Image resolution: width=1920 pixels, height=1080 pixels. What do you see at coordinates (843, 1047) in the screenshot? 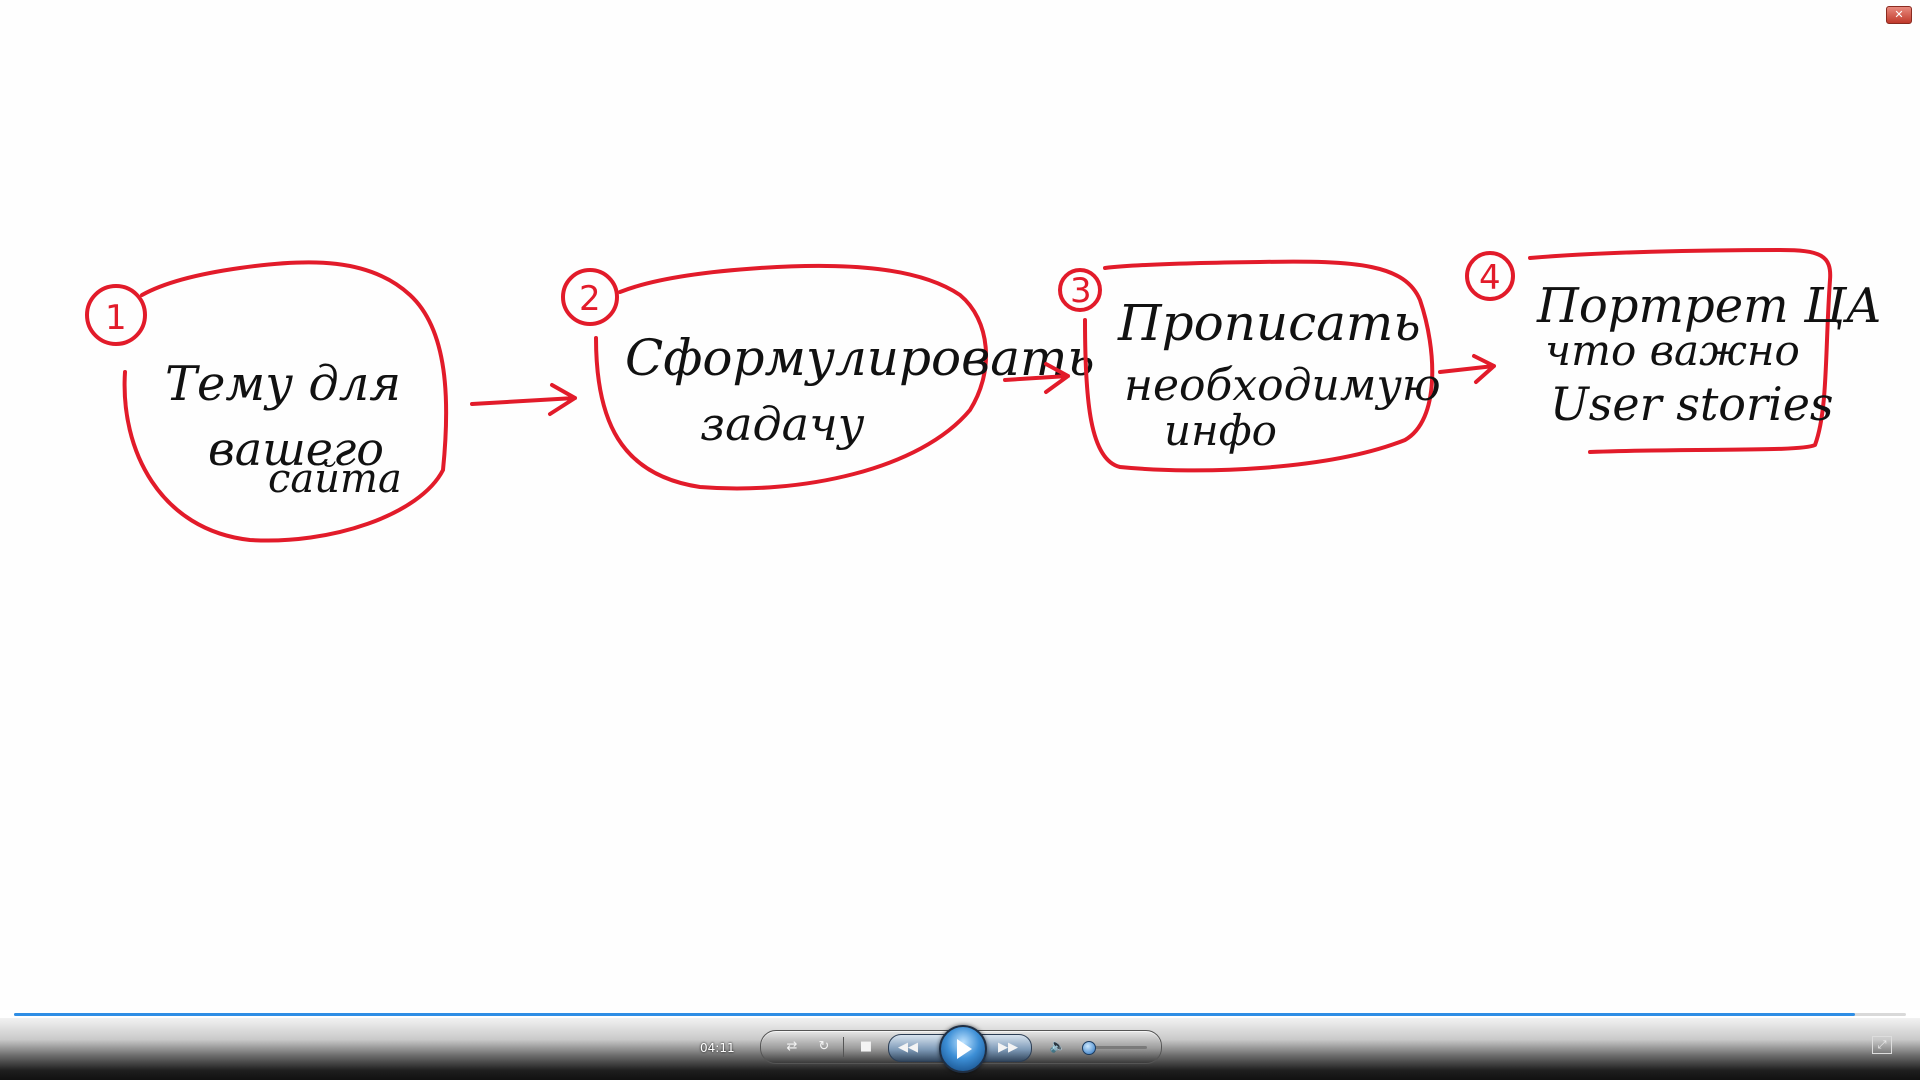
I see `divider` at bounding box center [843, 1047].